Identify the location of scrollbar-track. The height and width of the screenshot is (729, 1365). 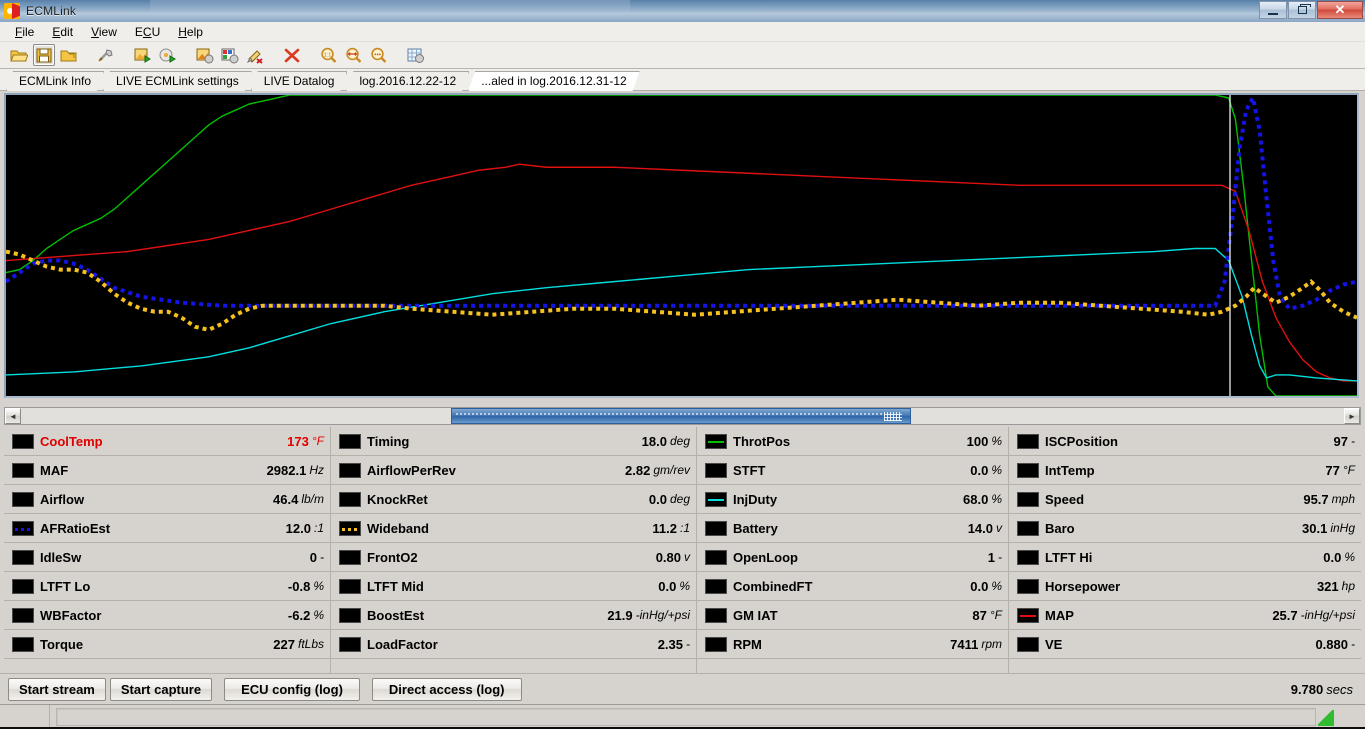
(682, 416).